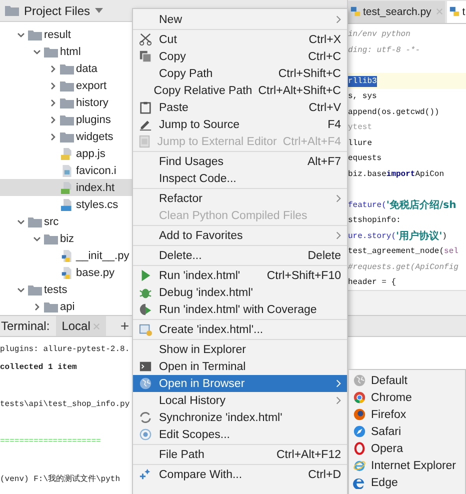  What do you see at coordinates (360, 127) in the screenshot?
I see `code-text: ytest` at bounding box center [360, 127].